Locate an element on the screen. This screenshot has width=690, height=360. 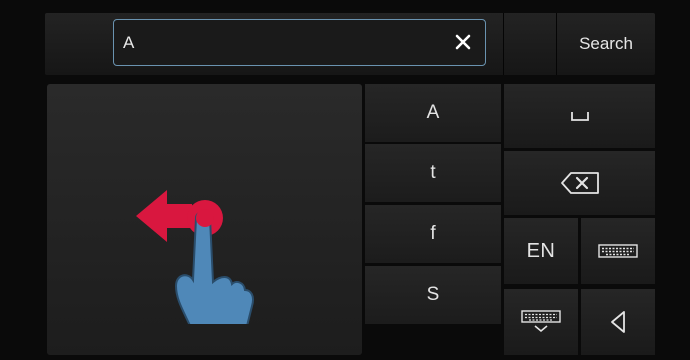
hide-keyboard-key is located at coordinates (541, 322).